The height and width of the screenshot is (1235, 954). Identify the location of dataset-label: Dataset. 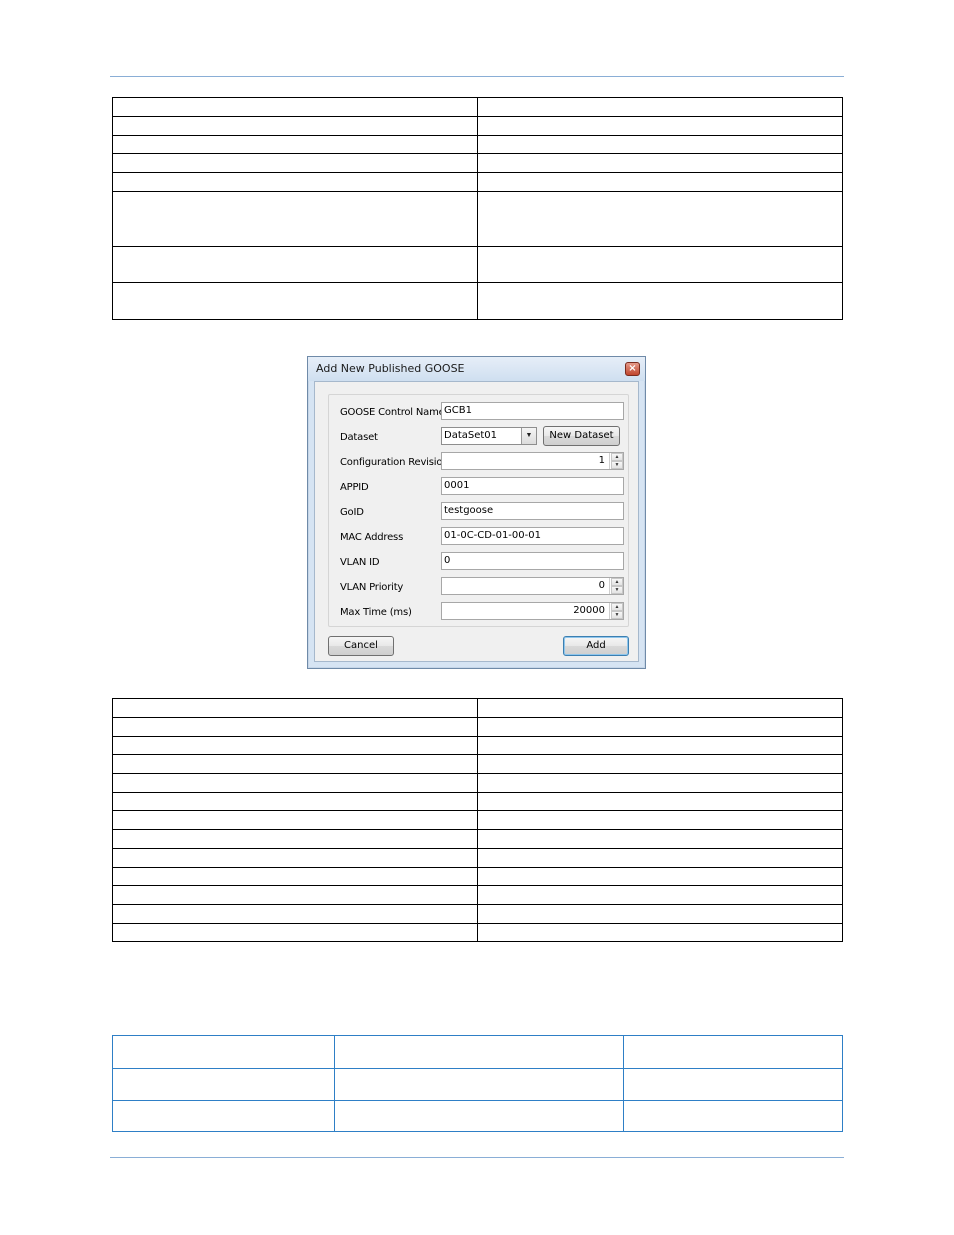
(359, 437).